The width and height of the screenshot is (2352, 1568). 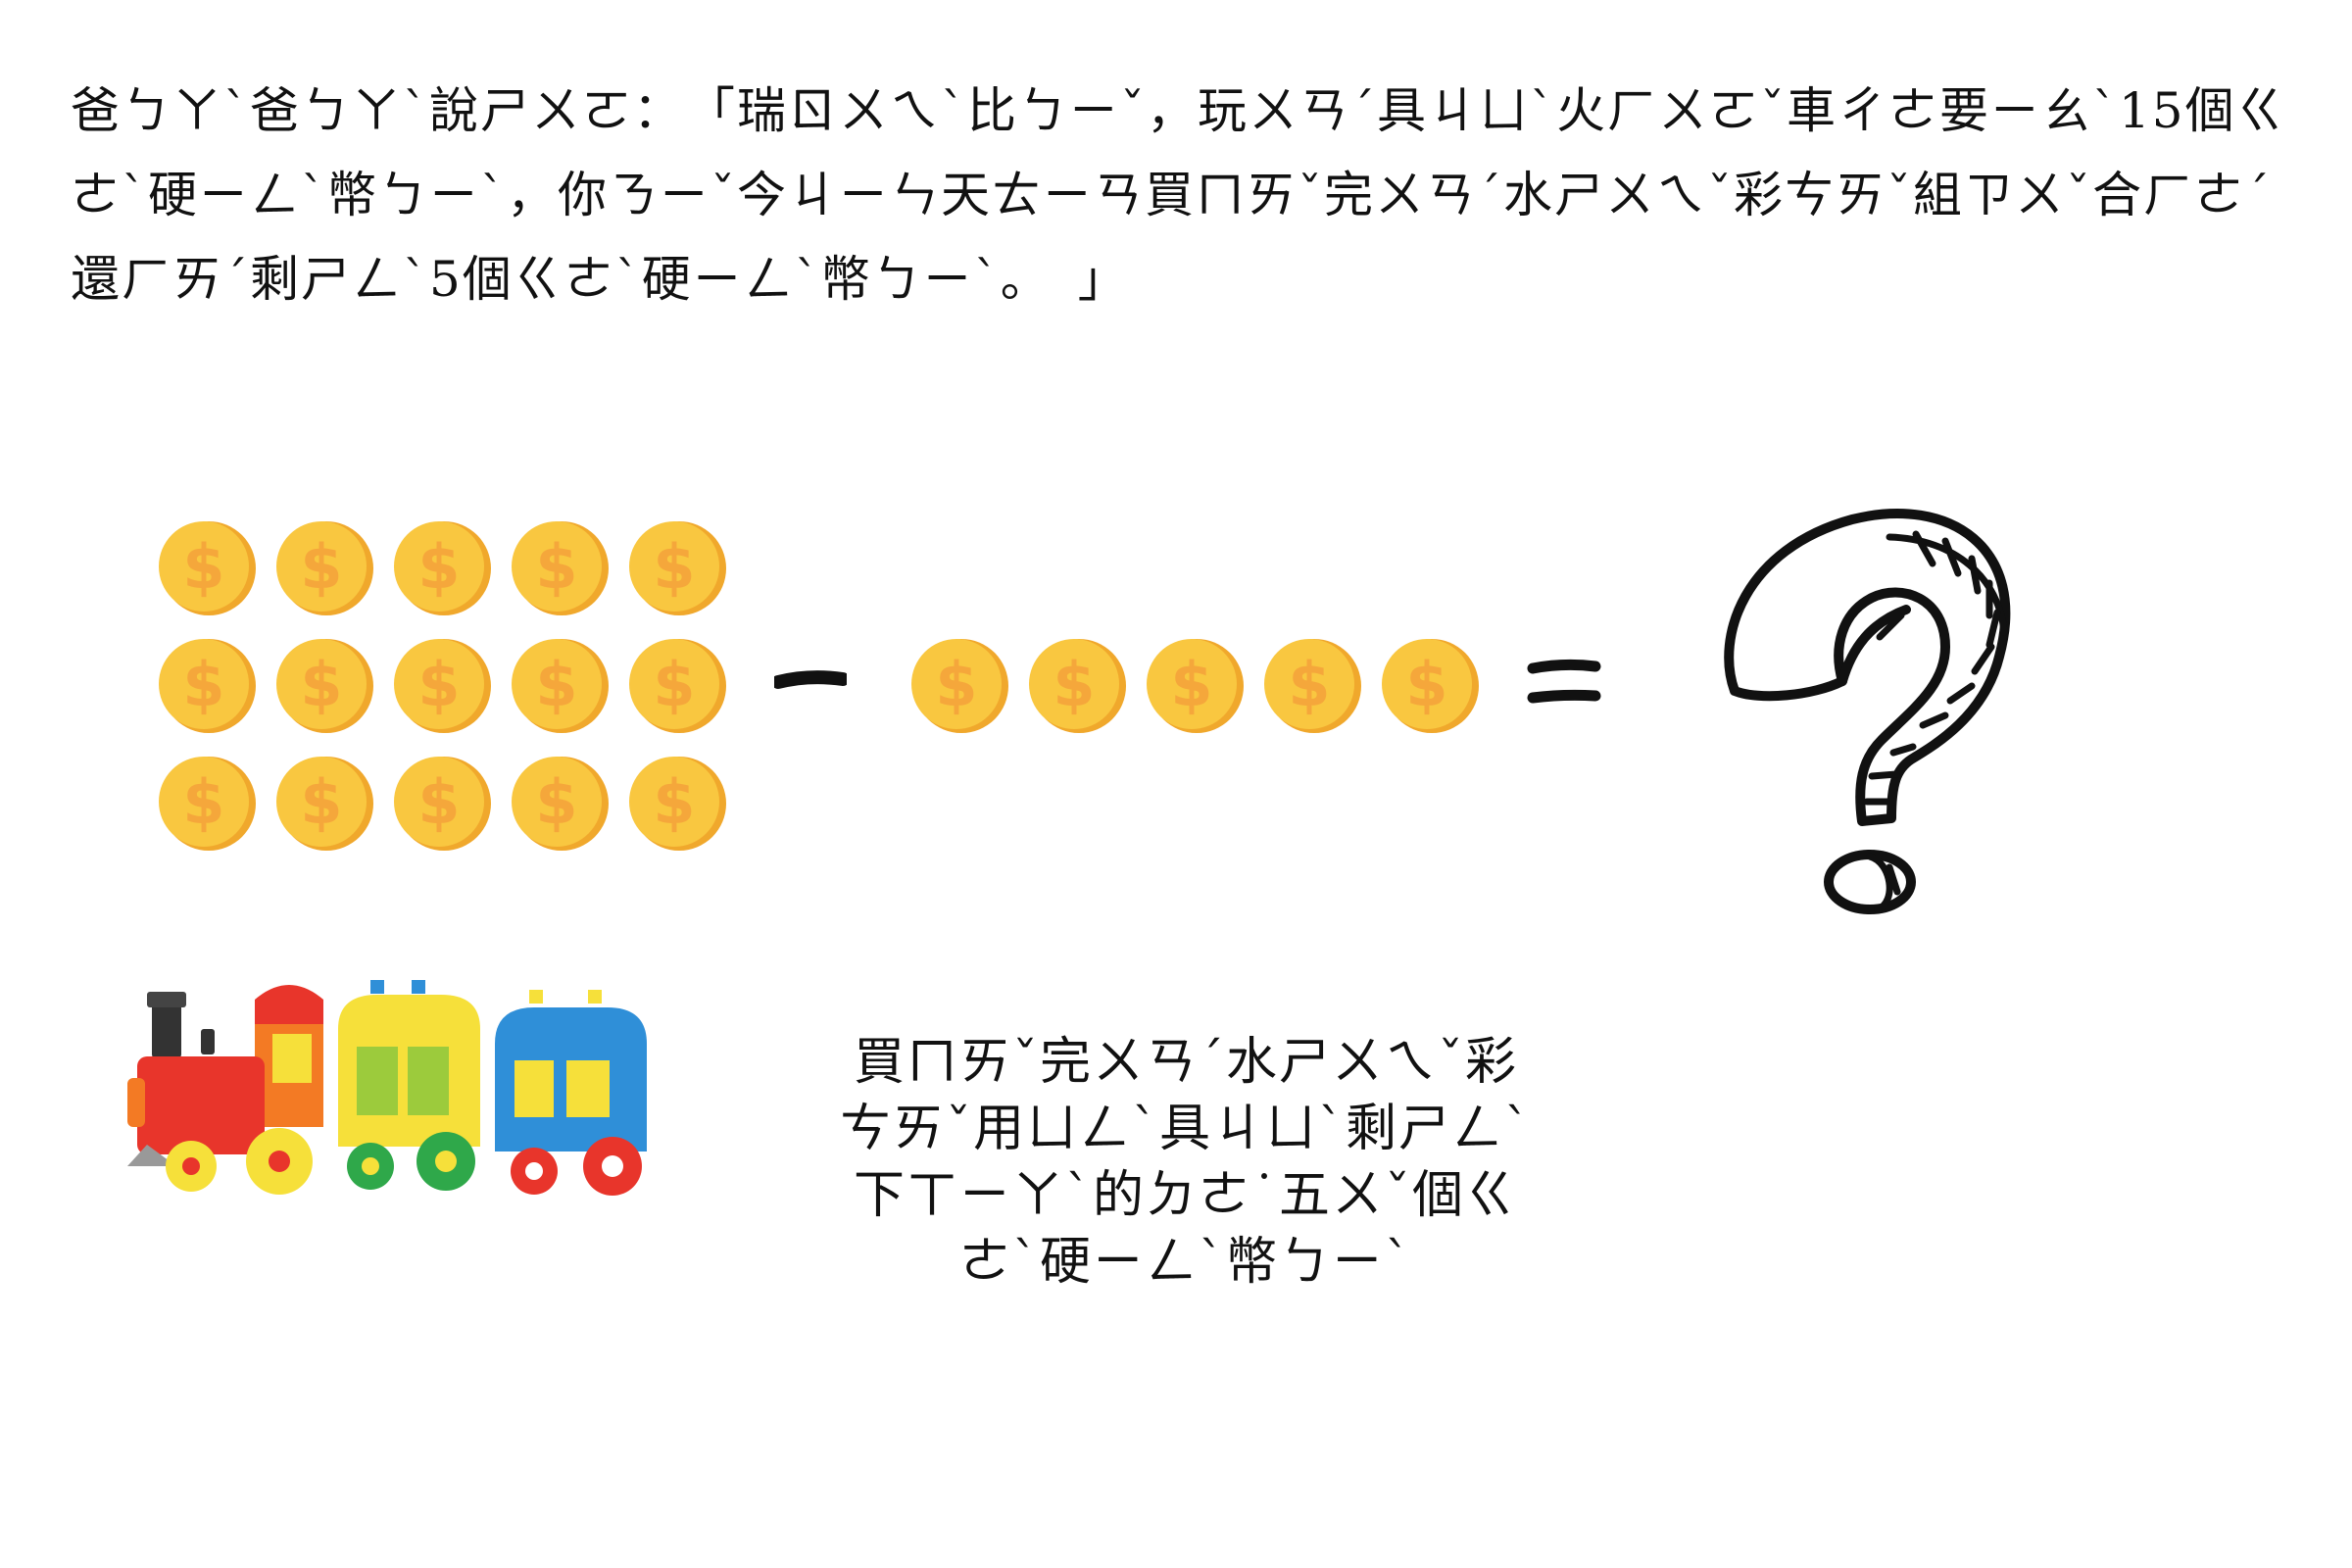 I want to click on toy-train-icon, so click(x=387, y=1088).